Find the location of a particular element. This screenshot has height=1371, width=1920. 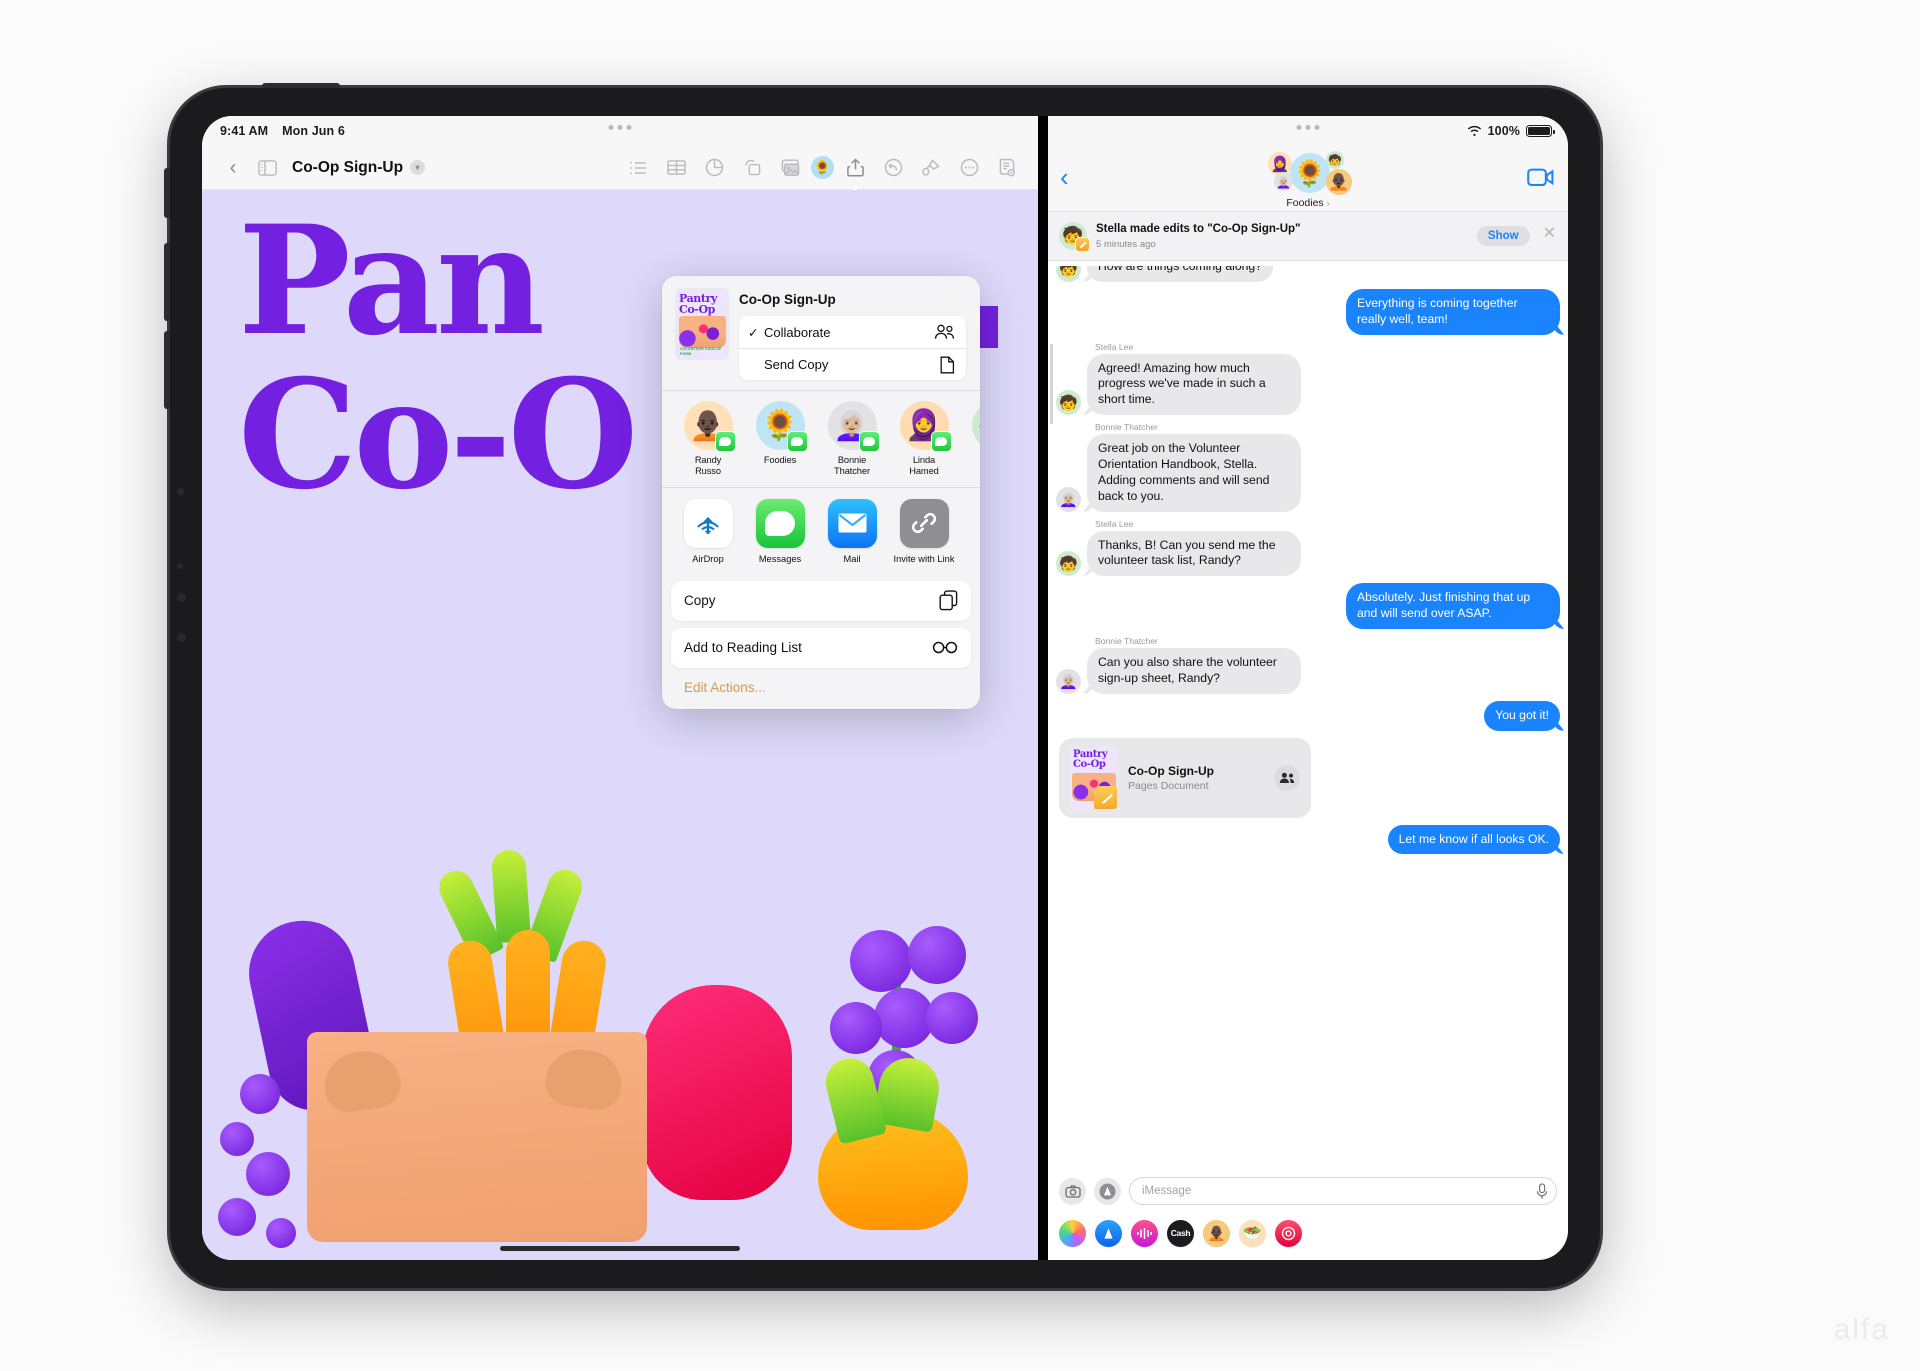

list-icon is located at coordinates (638, 168).